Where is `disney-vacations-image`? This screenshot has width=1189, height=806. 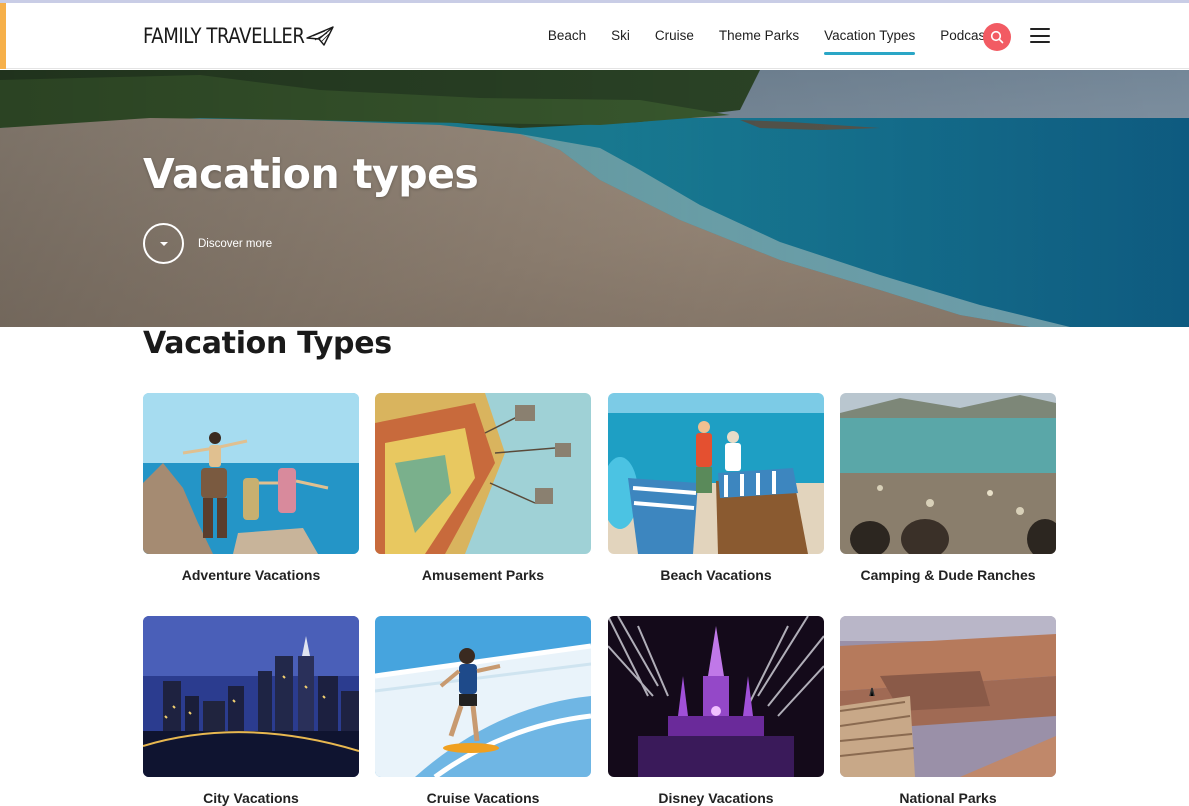 disney-vacations-image is located at coordinates (716, 696).